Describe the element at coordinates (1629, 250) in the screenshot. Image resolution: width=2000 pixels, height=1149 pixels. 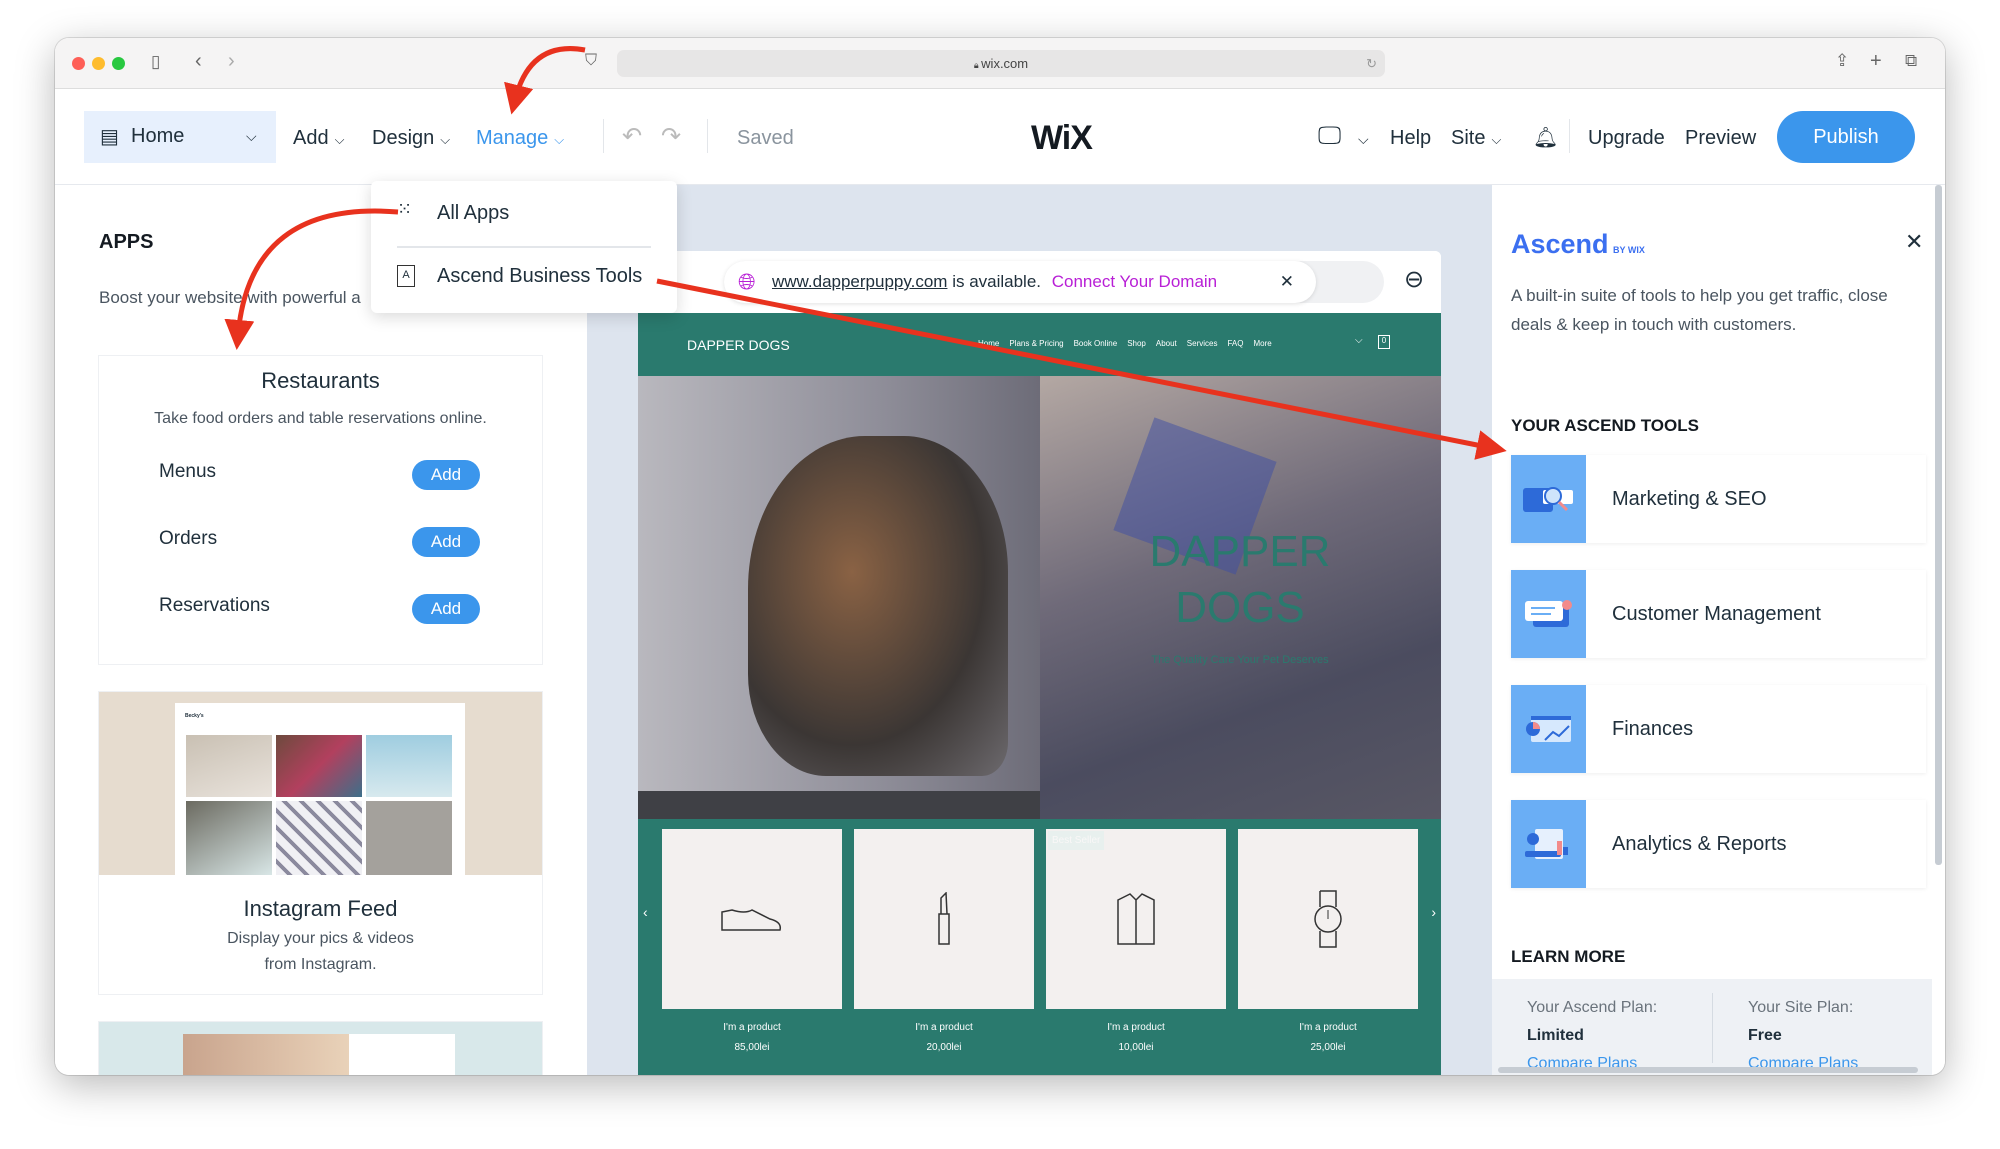
I see `ascend-logo-by: BY WIX` at that location.